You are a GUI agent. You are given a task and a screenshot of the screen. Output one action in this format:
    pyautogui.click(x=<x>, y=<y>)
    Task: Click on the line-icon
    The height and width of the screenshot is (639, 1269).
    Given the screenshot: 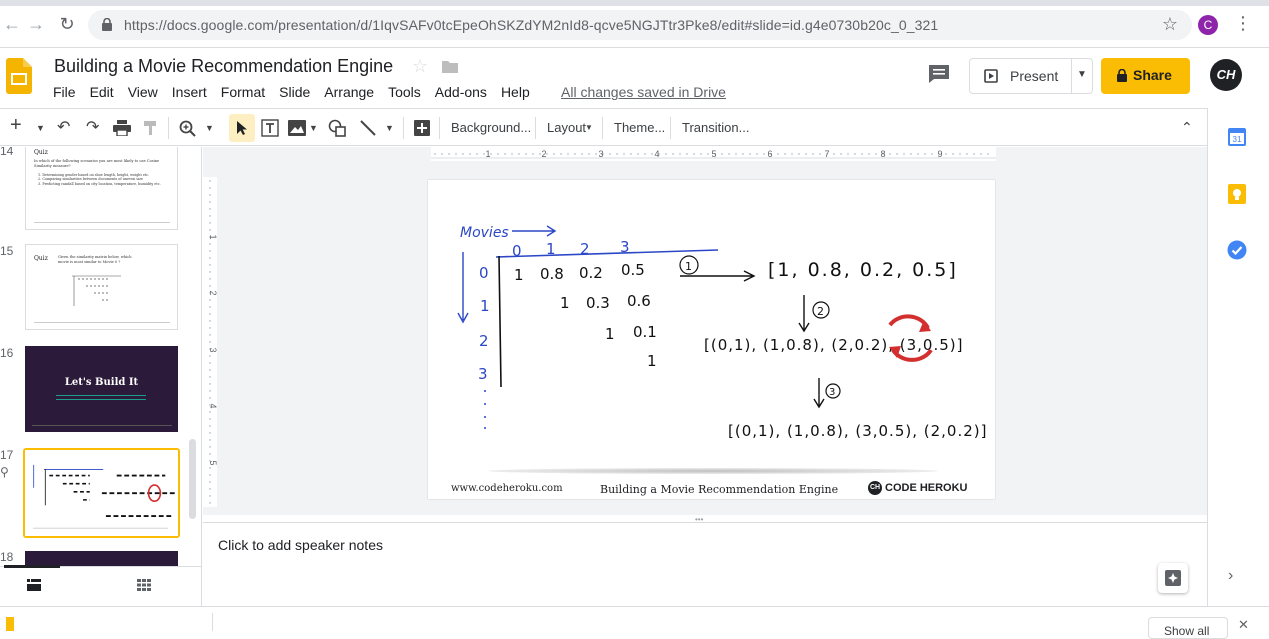 What is the action you would take?
    pyautogui.click(x=368, y=128)
    